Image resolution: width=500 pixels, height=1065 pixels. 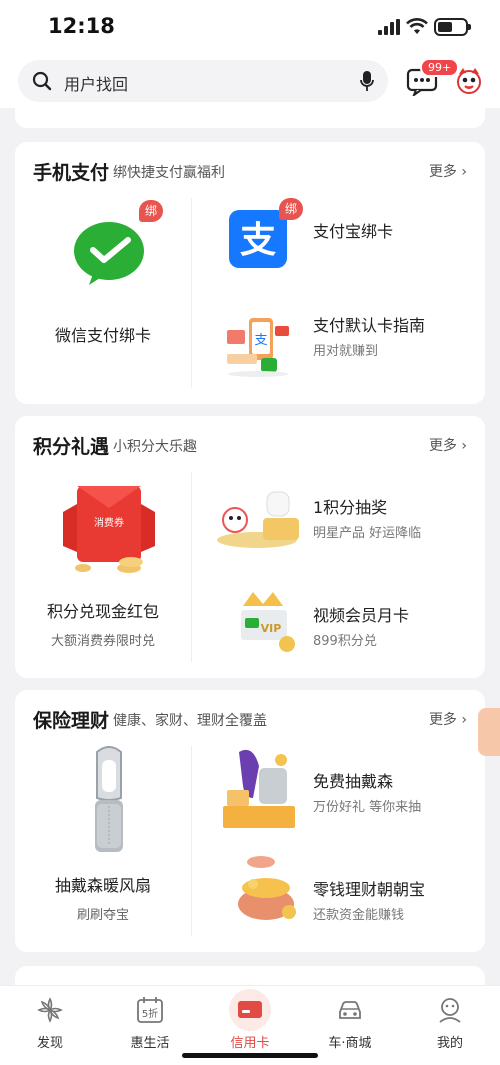 I want to click on tab-label: 发现, so click(x=49, y=1043).